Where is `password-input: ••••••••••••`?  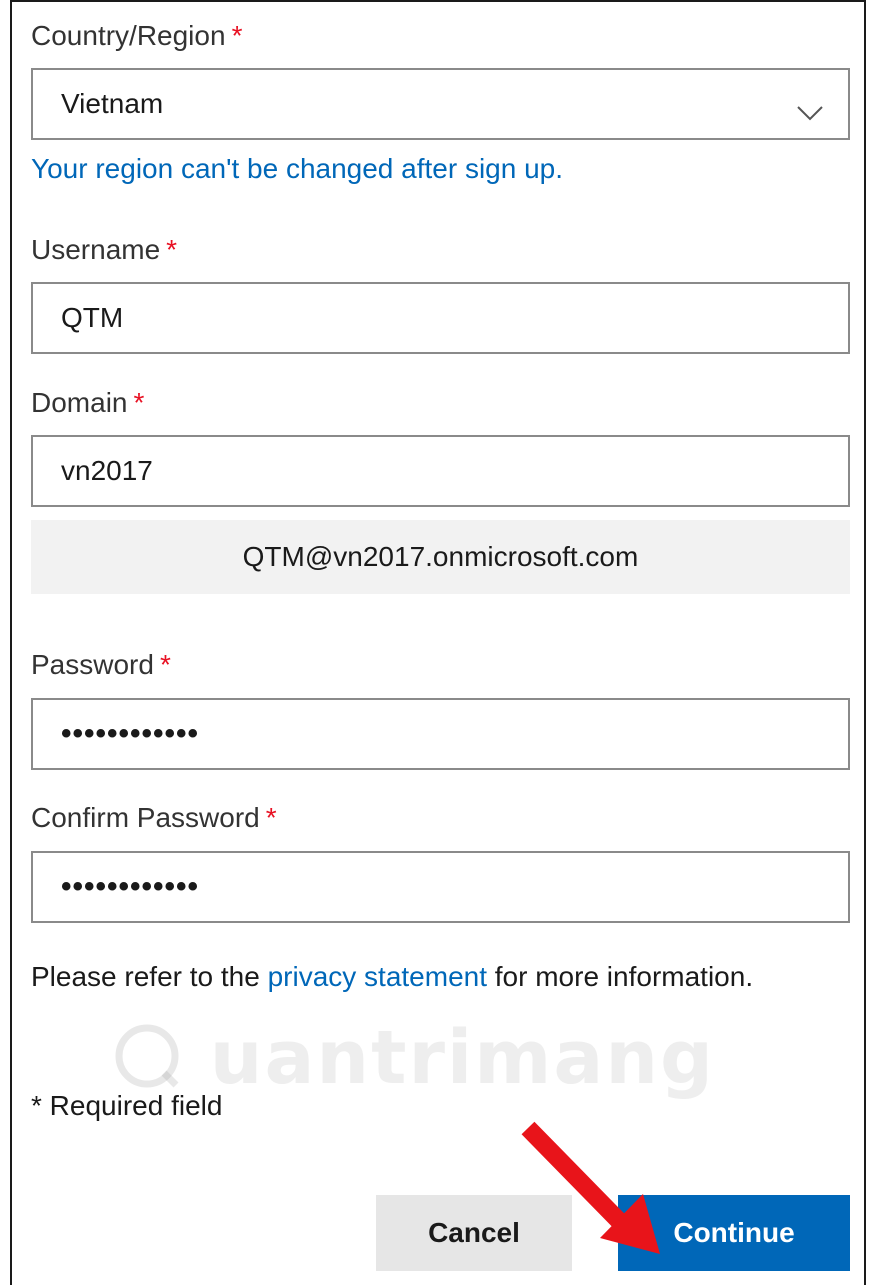
password-input: •••••••••••• is located at coordinates (440, 734).